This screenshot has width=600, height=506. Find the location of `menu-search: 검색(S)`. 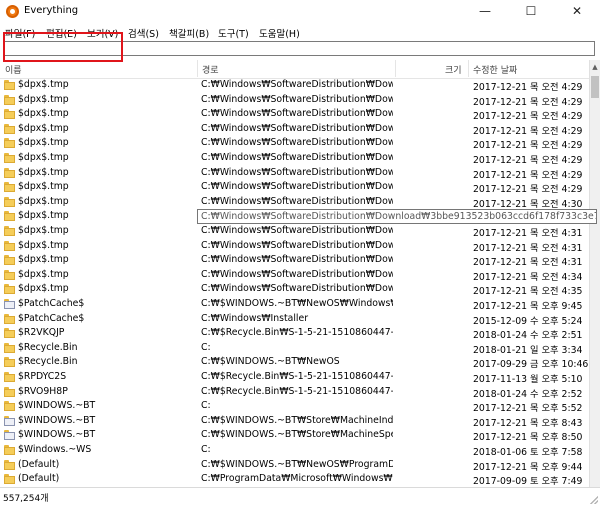

menu-search: 검색(S) is located at coordinates (143, 33).